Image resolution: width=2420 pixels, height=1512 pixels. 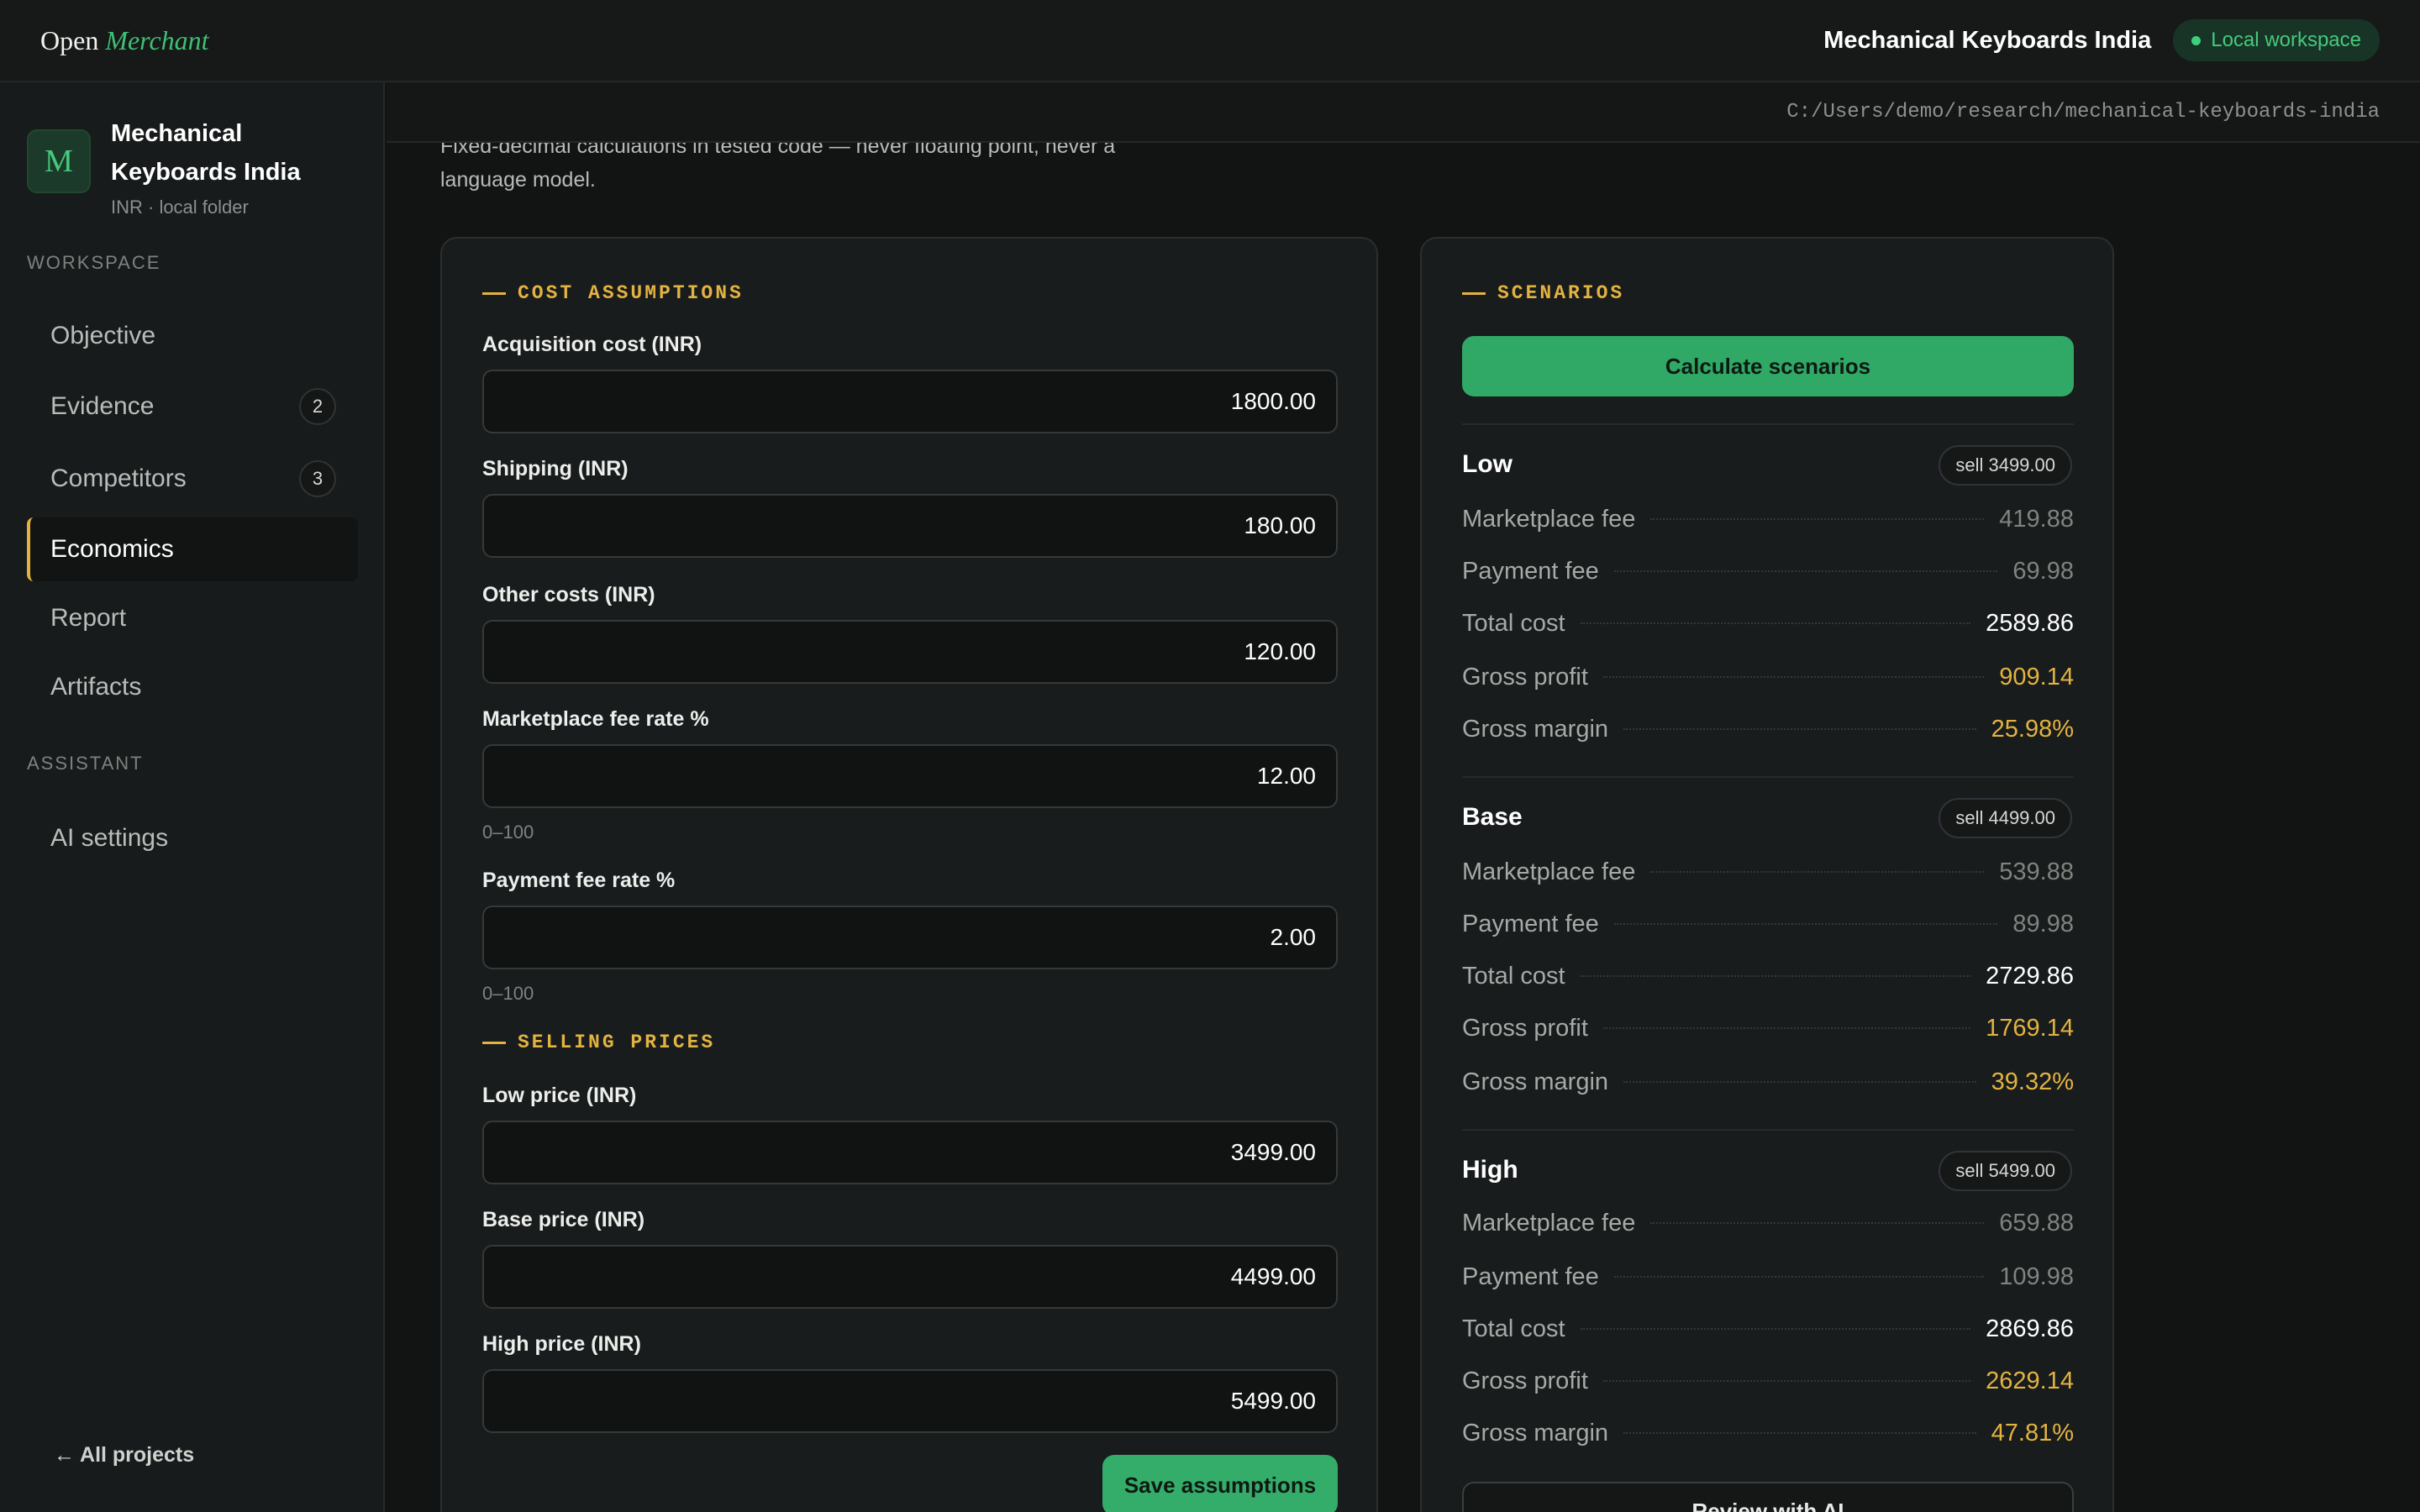 I want to click on scenario-low-sell-badge: sell 3499.00, so click(x=2005, y=465).